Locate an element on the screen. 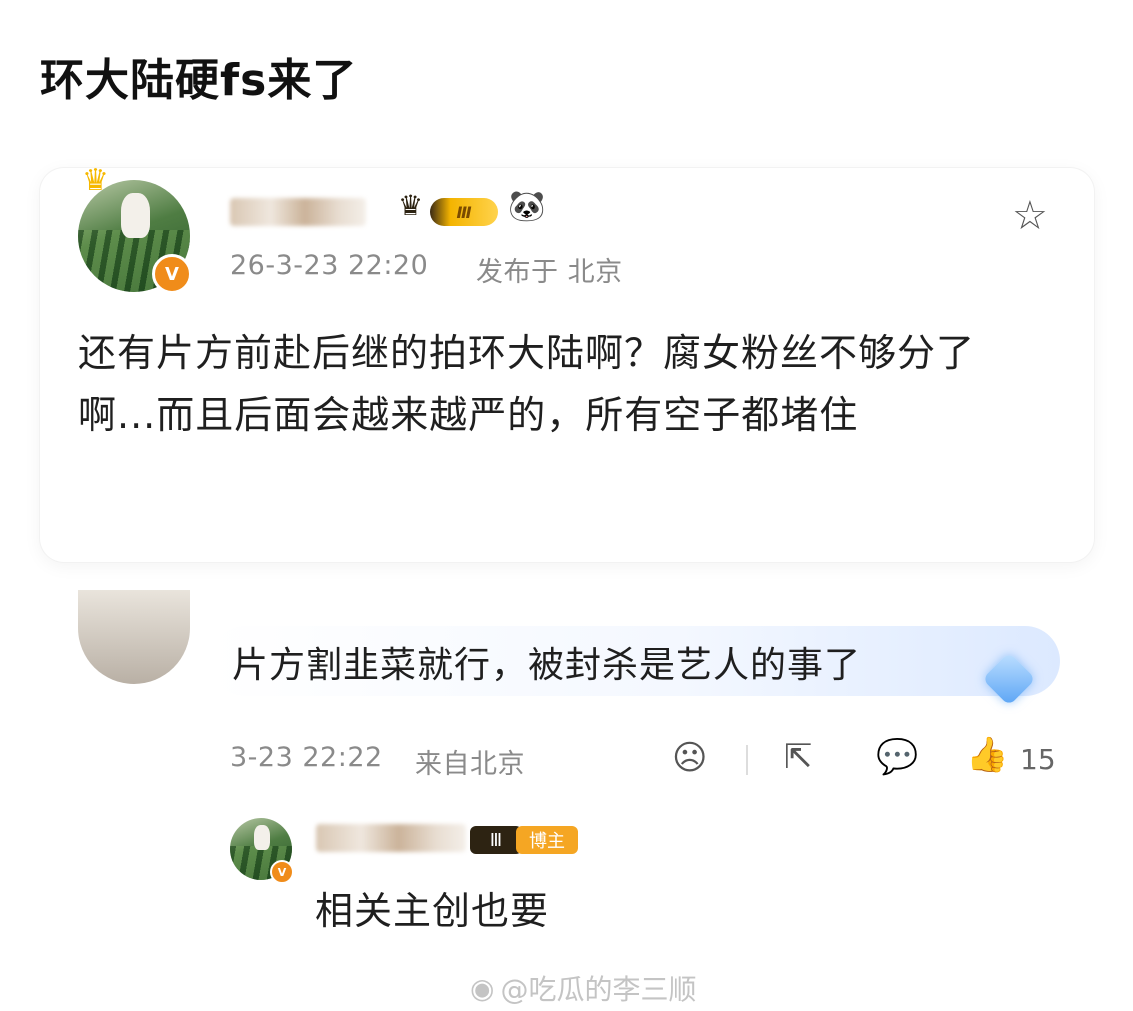 The width and height of the screenshot is (1133, 1011). watermark-text: @吃瓜的李三顺 is located at coordinates (598, 989).